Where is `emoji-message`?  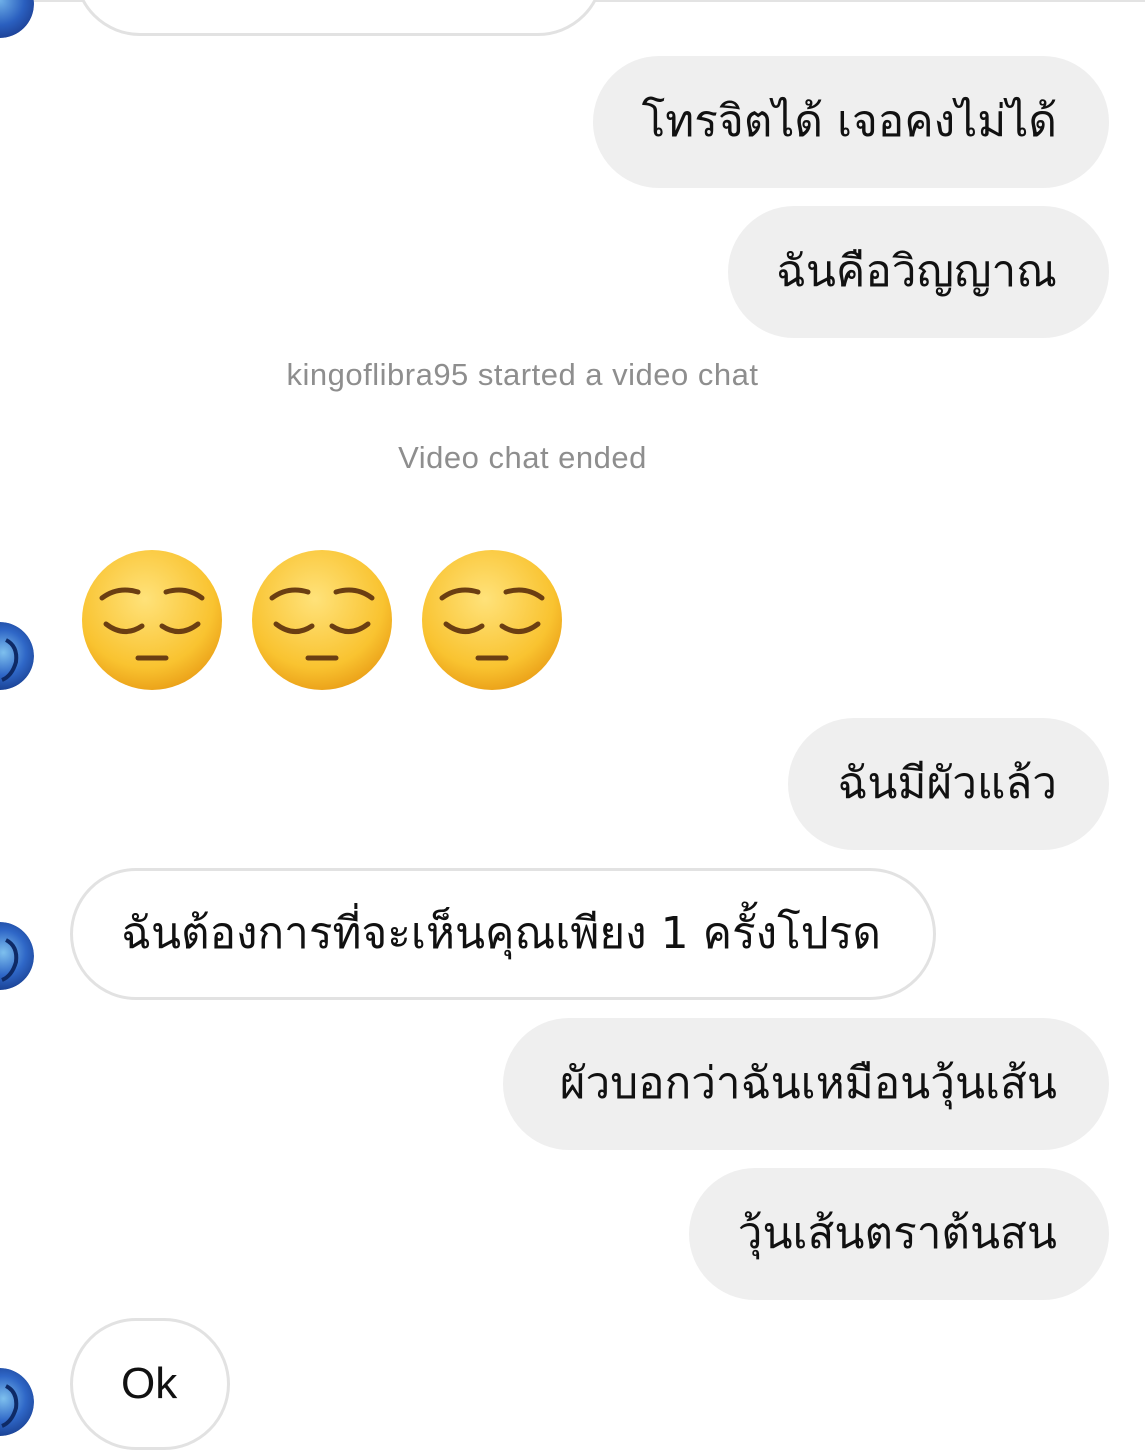
emoji-message is located at coordinates (322, 620).